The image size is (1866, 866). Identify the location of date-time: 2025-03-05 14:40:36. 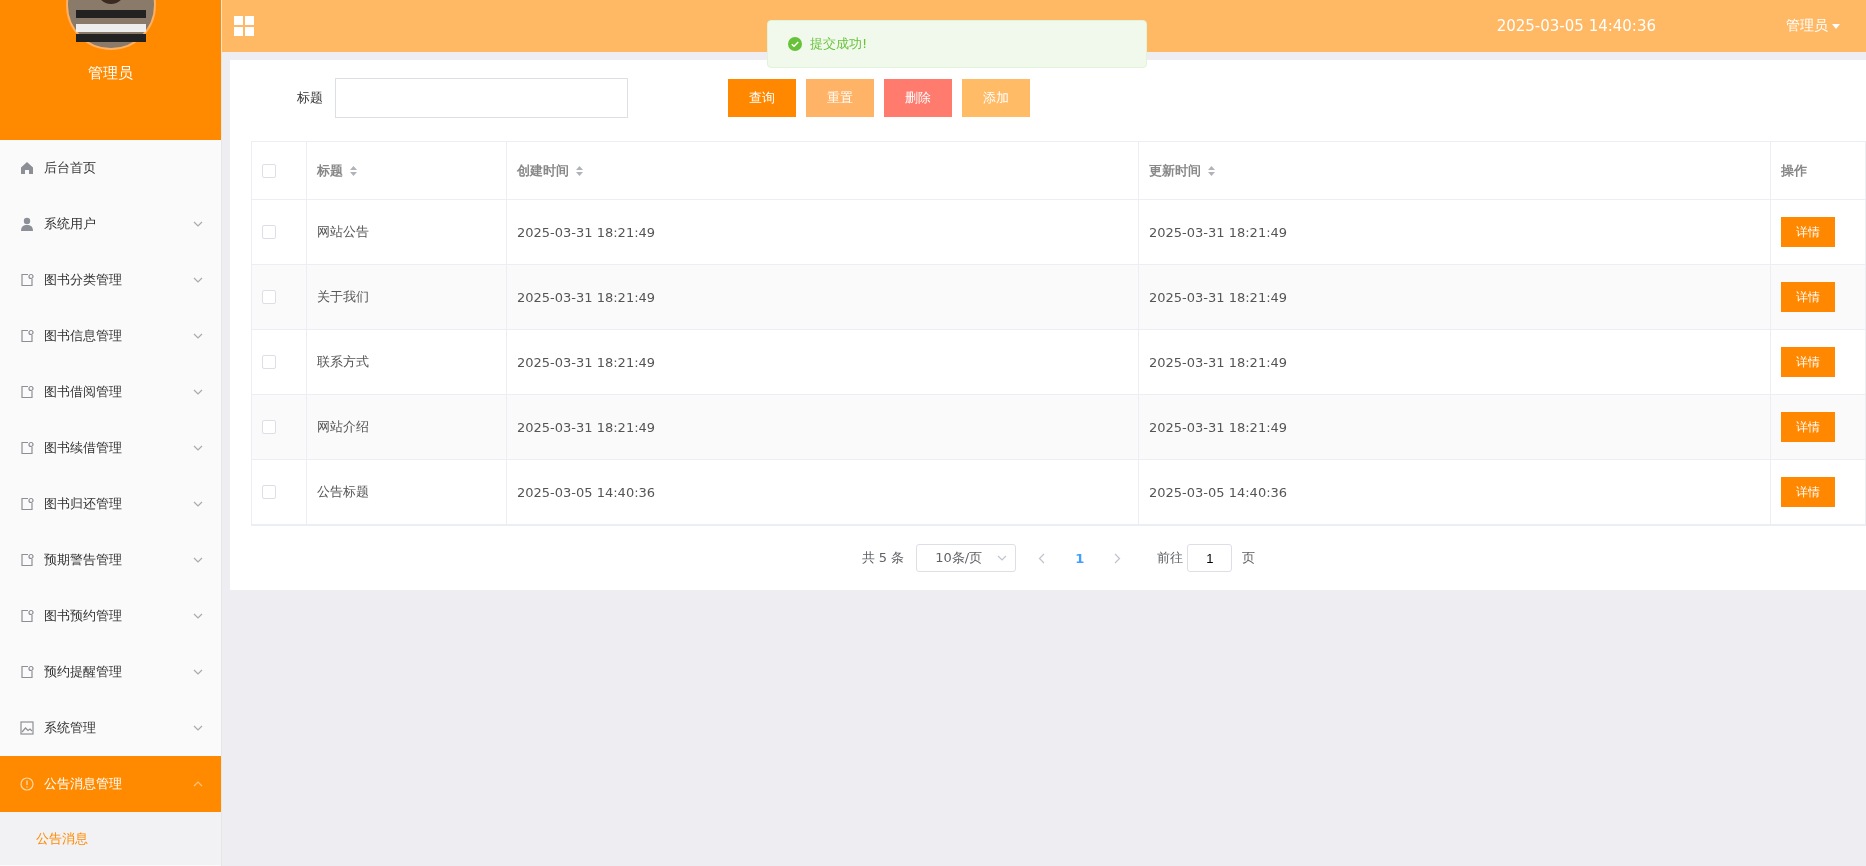
(1576, 26).